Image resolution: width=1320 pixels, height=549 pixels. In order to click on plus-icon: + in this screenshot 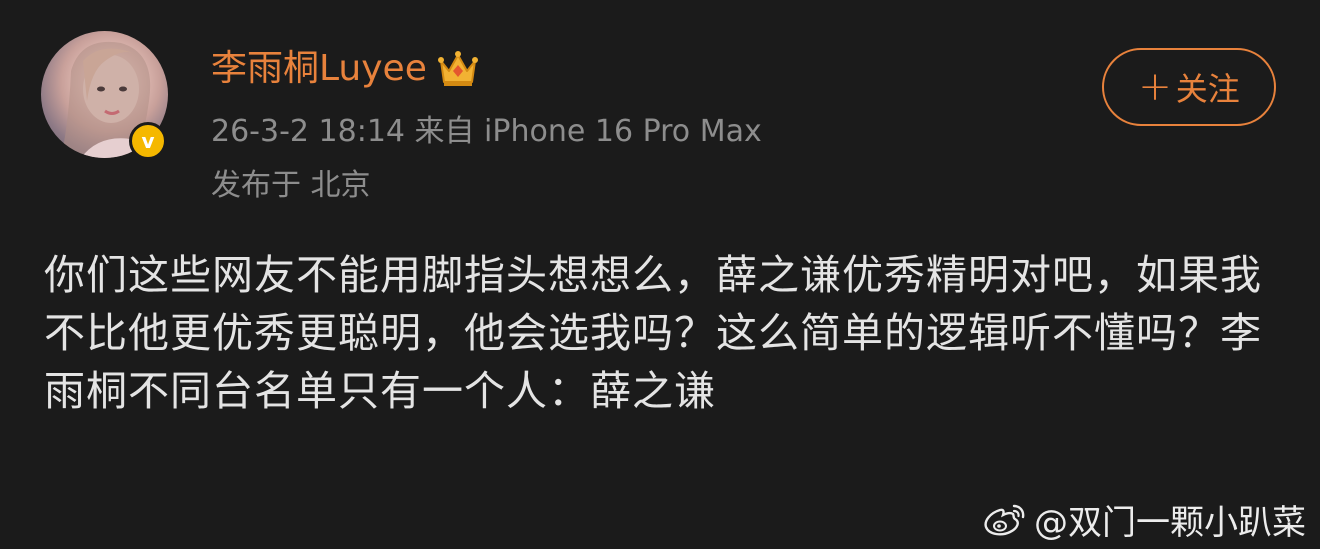, I will do `click(1155, 87)`.